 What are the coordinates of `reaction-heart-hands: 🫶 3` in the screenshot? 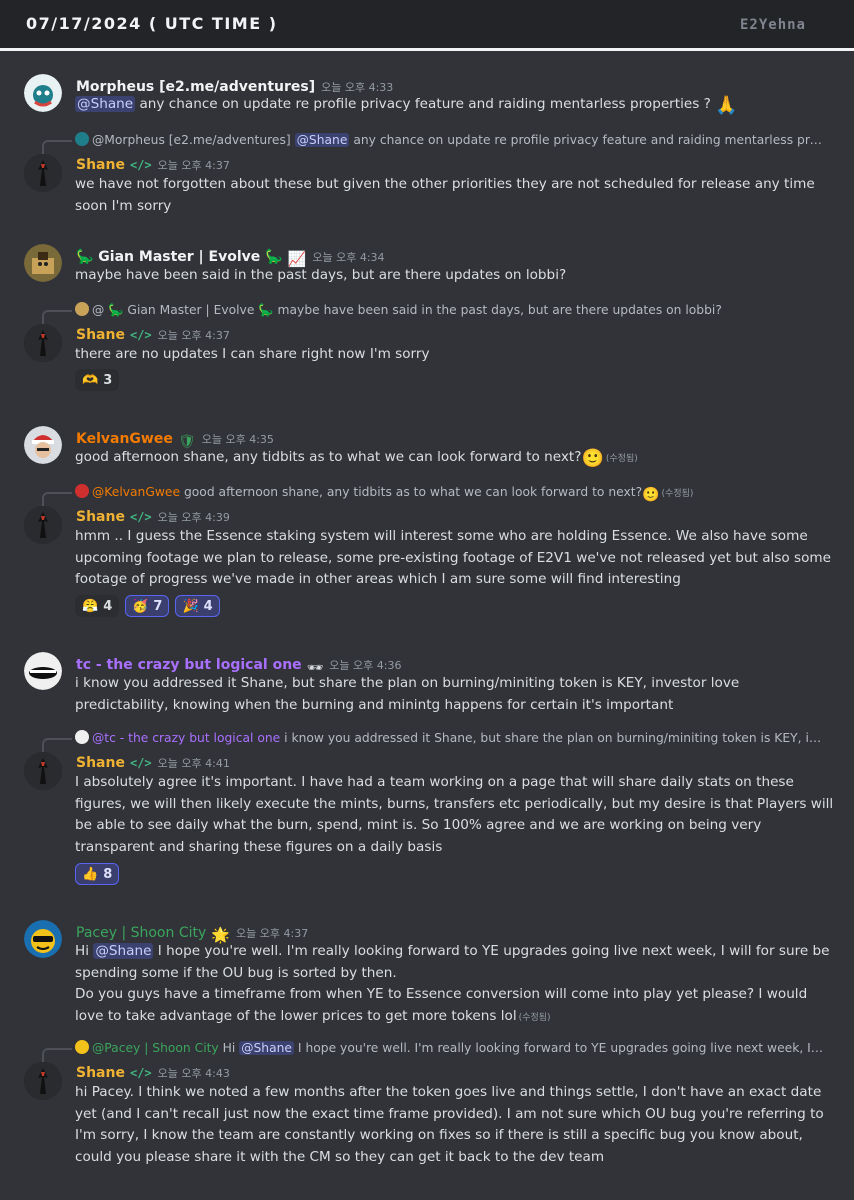 It's located at (97, 380).